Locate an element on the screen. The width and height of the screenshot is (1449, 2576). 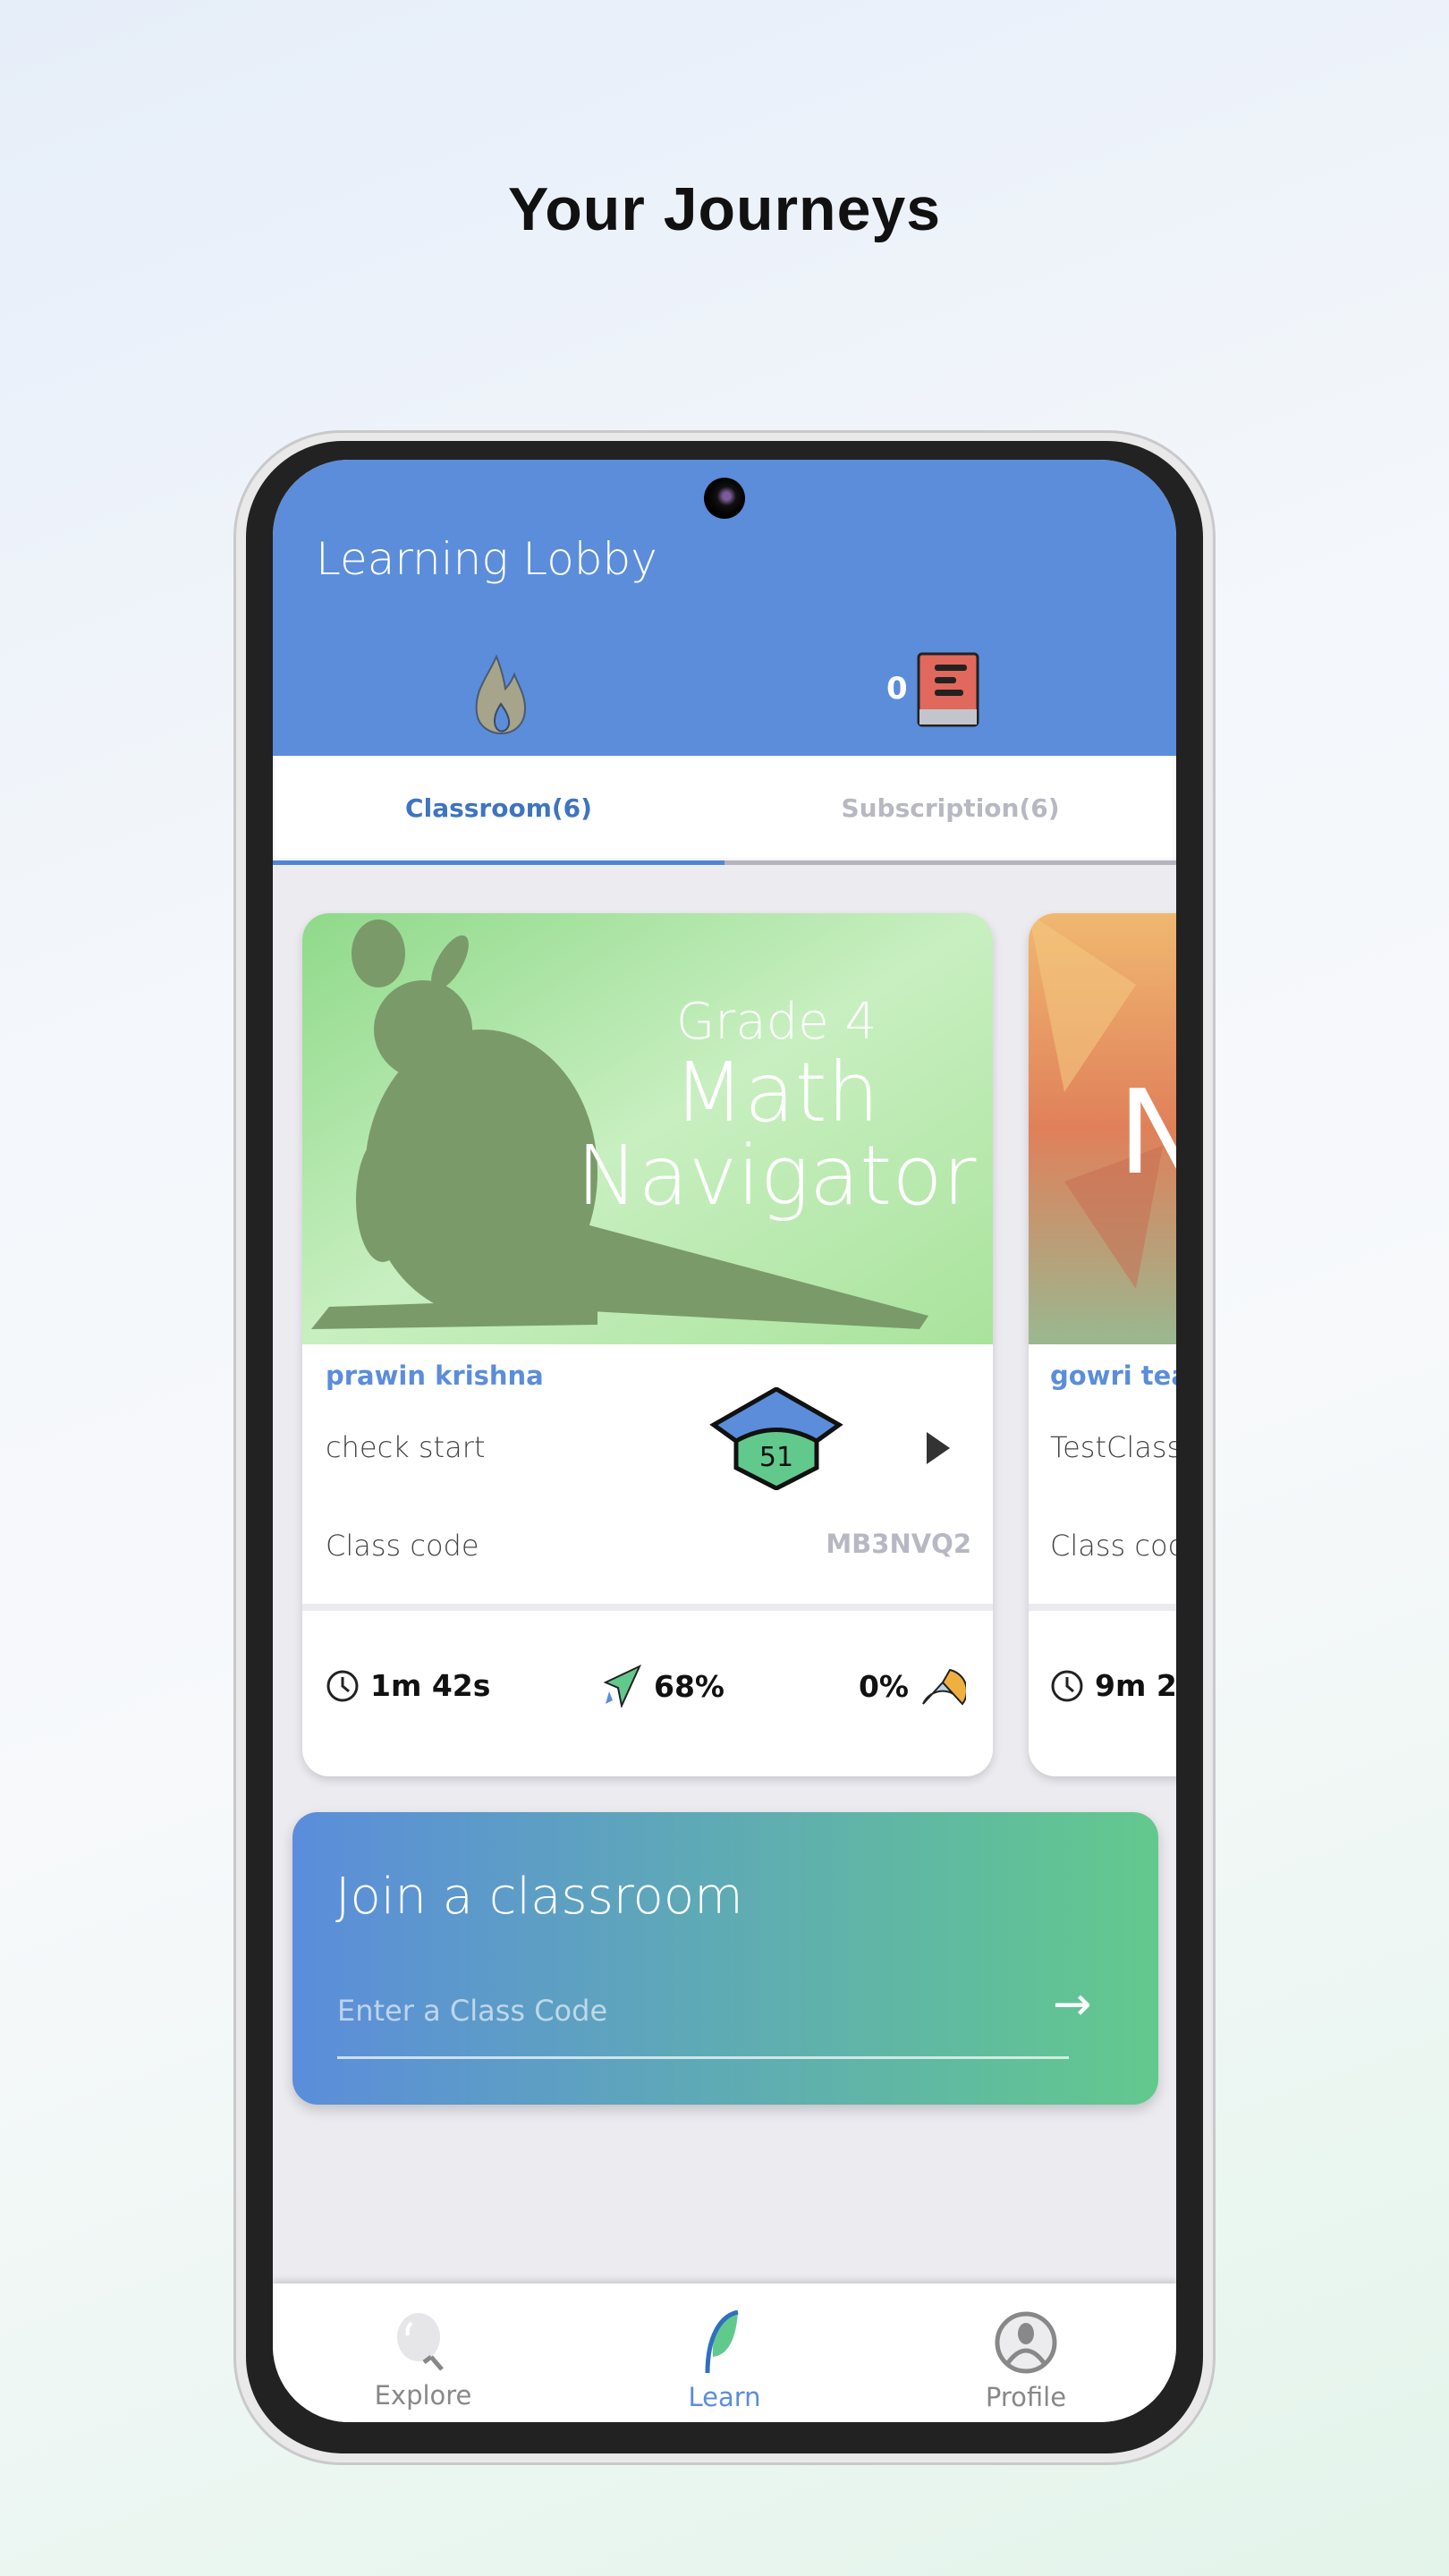
play-icon is located at coordinates (938, 1448).